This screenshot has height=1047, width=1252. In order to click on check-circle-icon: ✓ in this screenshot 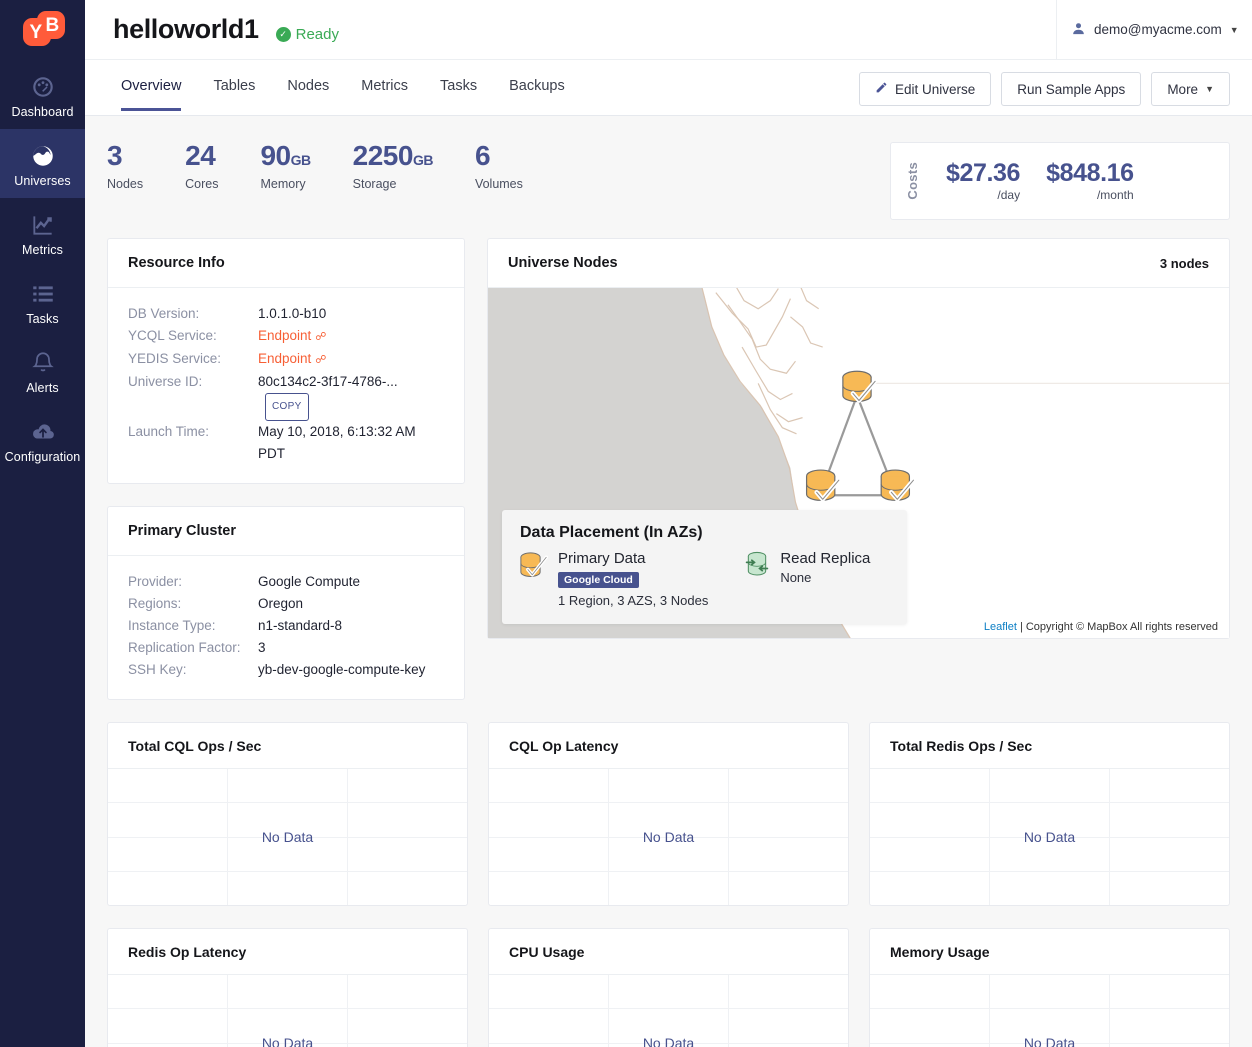, I will do `click(283, 34)`.